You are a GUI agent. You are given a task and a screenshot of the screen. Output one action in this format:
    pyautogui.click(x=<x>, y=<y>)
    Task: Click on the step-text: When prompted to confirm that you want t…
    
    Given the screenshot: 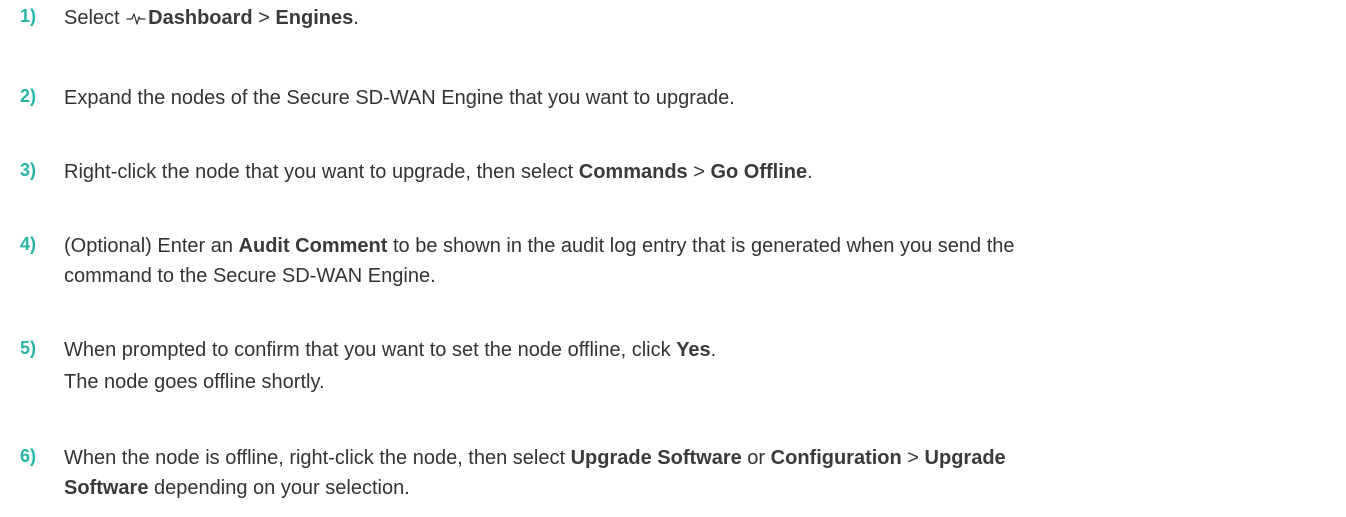 What is the action you would take?
    pyautogui.click(x=370, y=350)
    